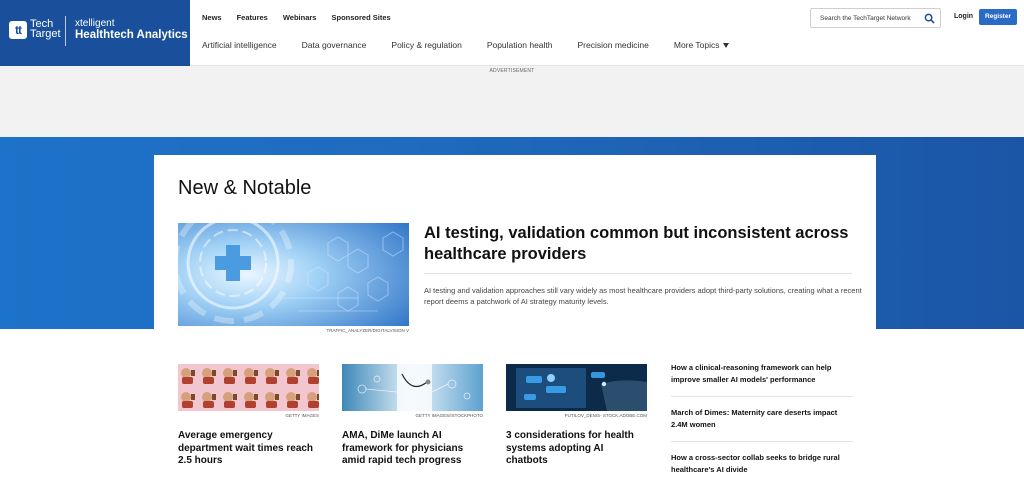  What do you see at coordinates (65, 31) in the screenshot?
I see `brand-divider` at bounding box center [65, 31].